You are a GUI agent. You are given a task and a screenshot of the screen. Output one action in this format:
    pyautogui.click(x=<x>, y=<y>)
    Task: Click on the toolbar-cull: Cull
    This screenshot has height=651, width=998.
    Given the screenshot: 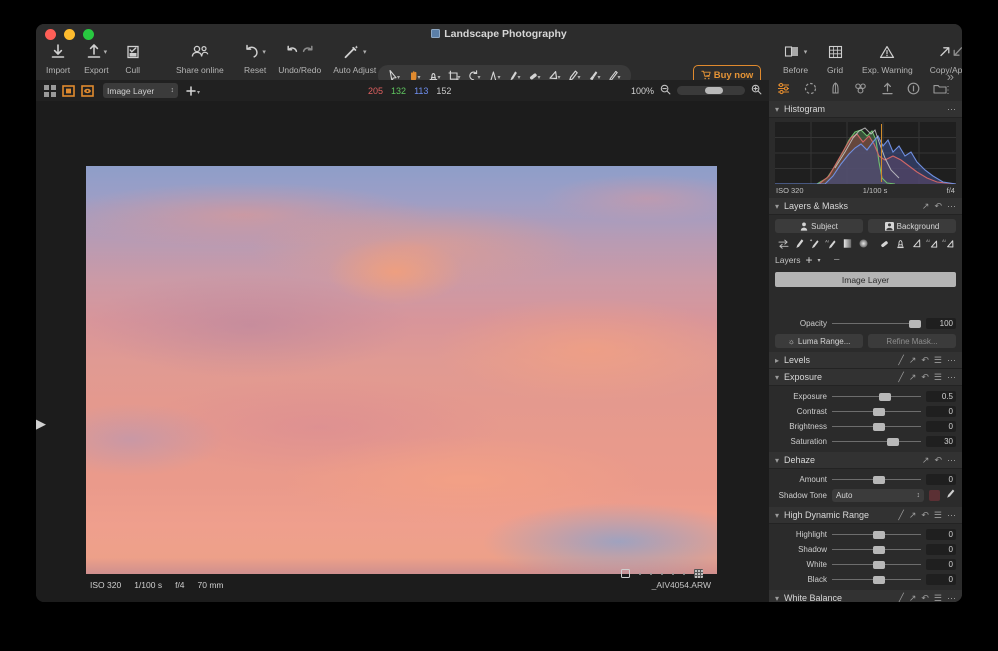 What is the action you would take?
    pyautogui.click(x=133, y=58)
    